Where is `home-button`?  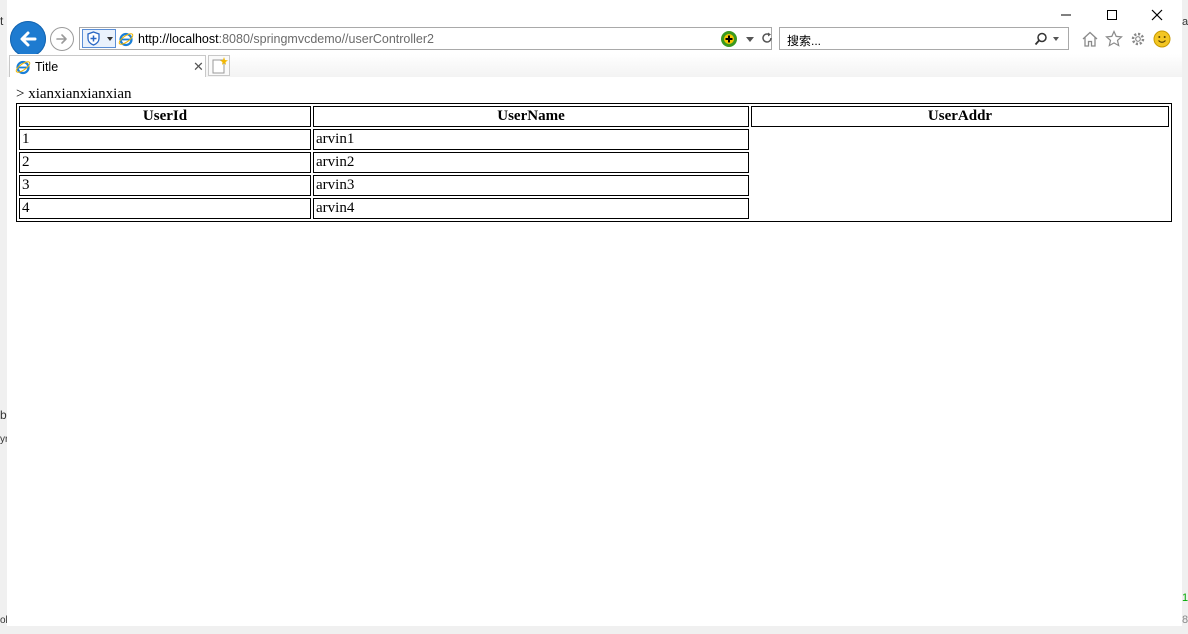
home-button is located at coordinates (1090, 39).